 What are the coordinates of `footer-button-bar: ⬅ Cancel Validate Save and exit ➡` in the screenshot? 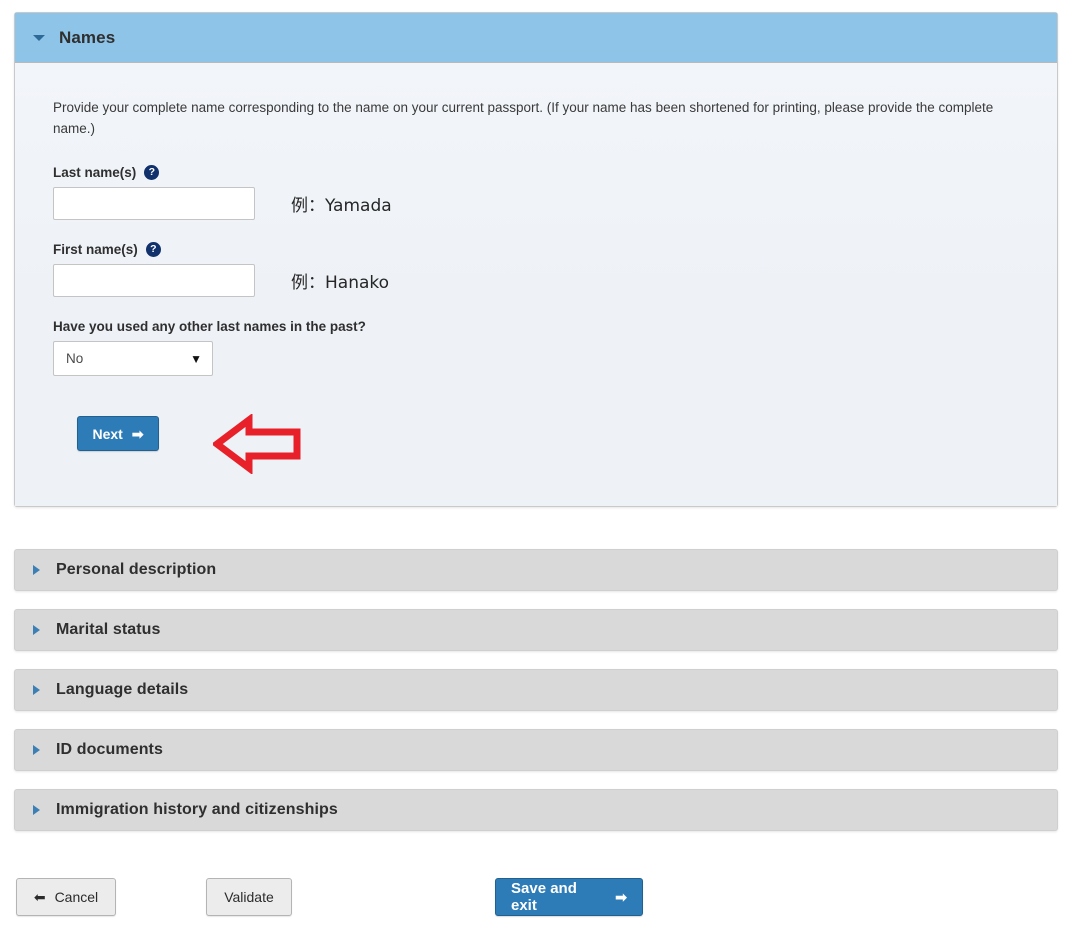 It's located at (536, 899).